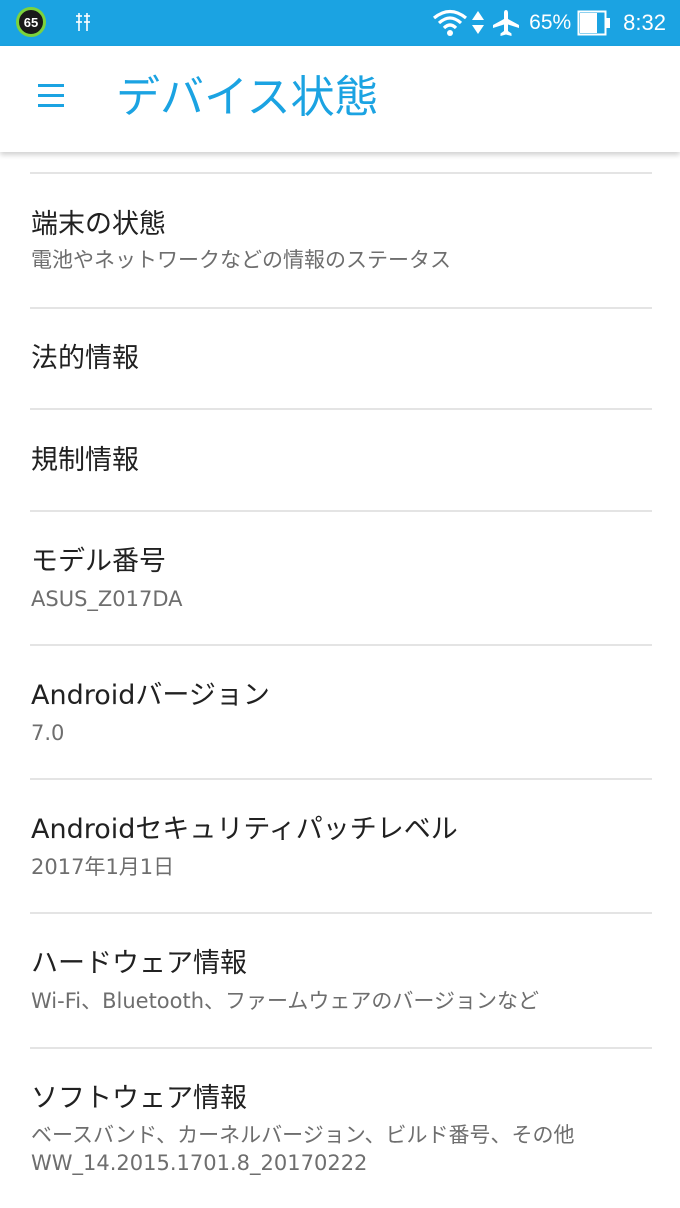 This screenshot has width=680, height=1208. I want to click on battery-icon, so click(594, 23).